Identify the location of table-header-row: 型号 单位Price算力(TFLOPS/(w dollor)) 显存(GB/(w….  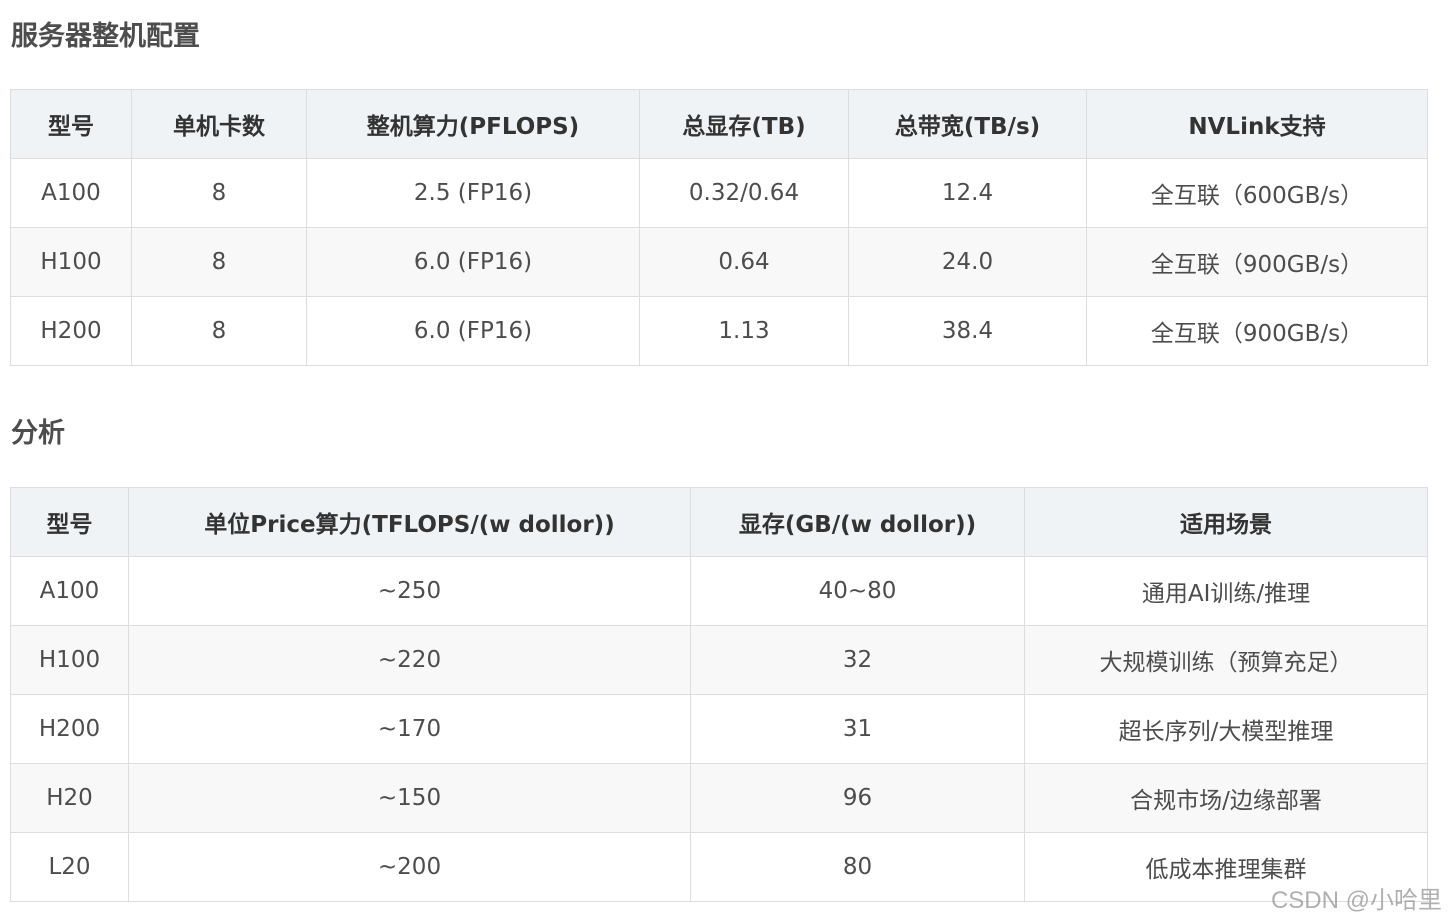
(719, 522).